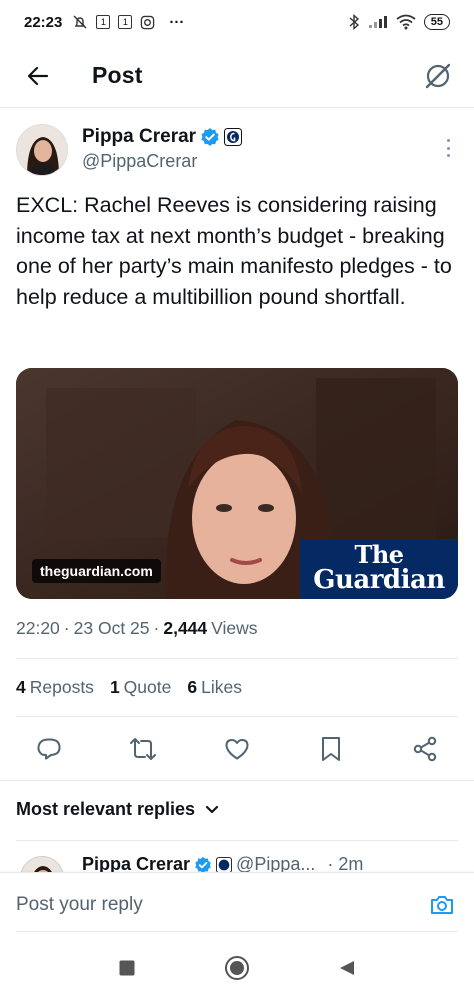 This screenshot has height=1000, width=474. I want to click on status-bar: 22:23 1 1 ··· 55, so click(237, 22).